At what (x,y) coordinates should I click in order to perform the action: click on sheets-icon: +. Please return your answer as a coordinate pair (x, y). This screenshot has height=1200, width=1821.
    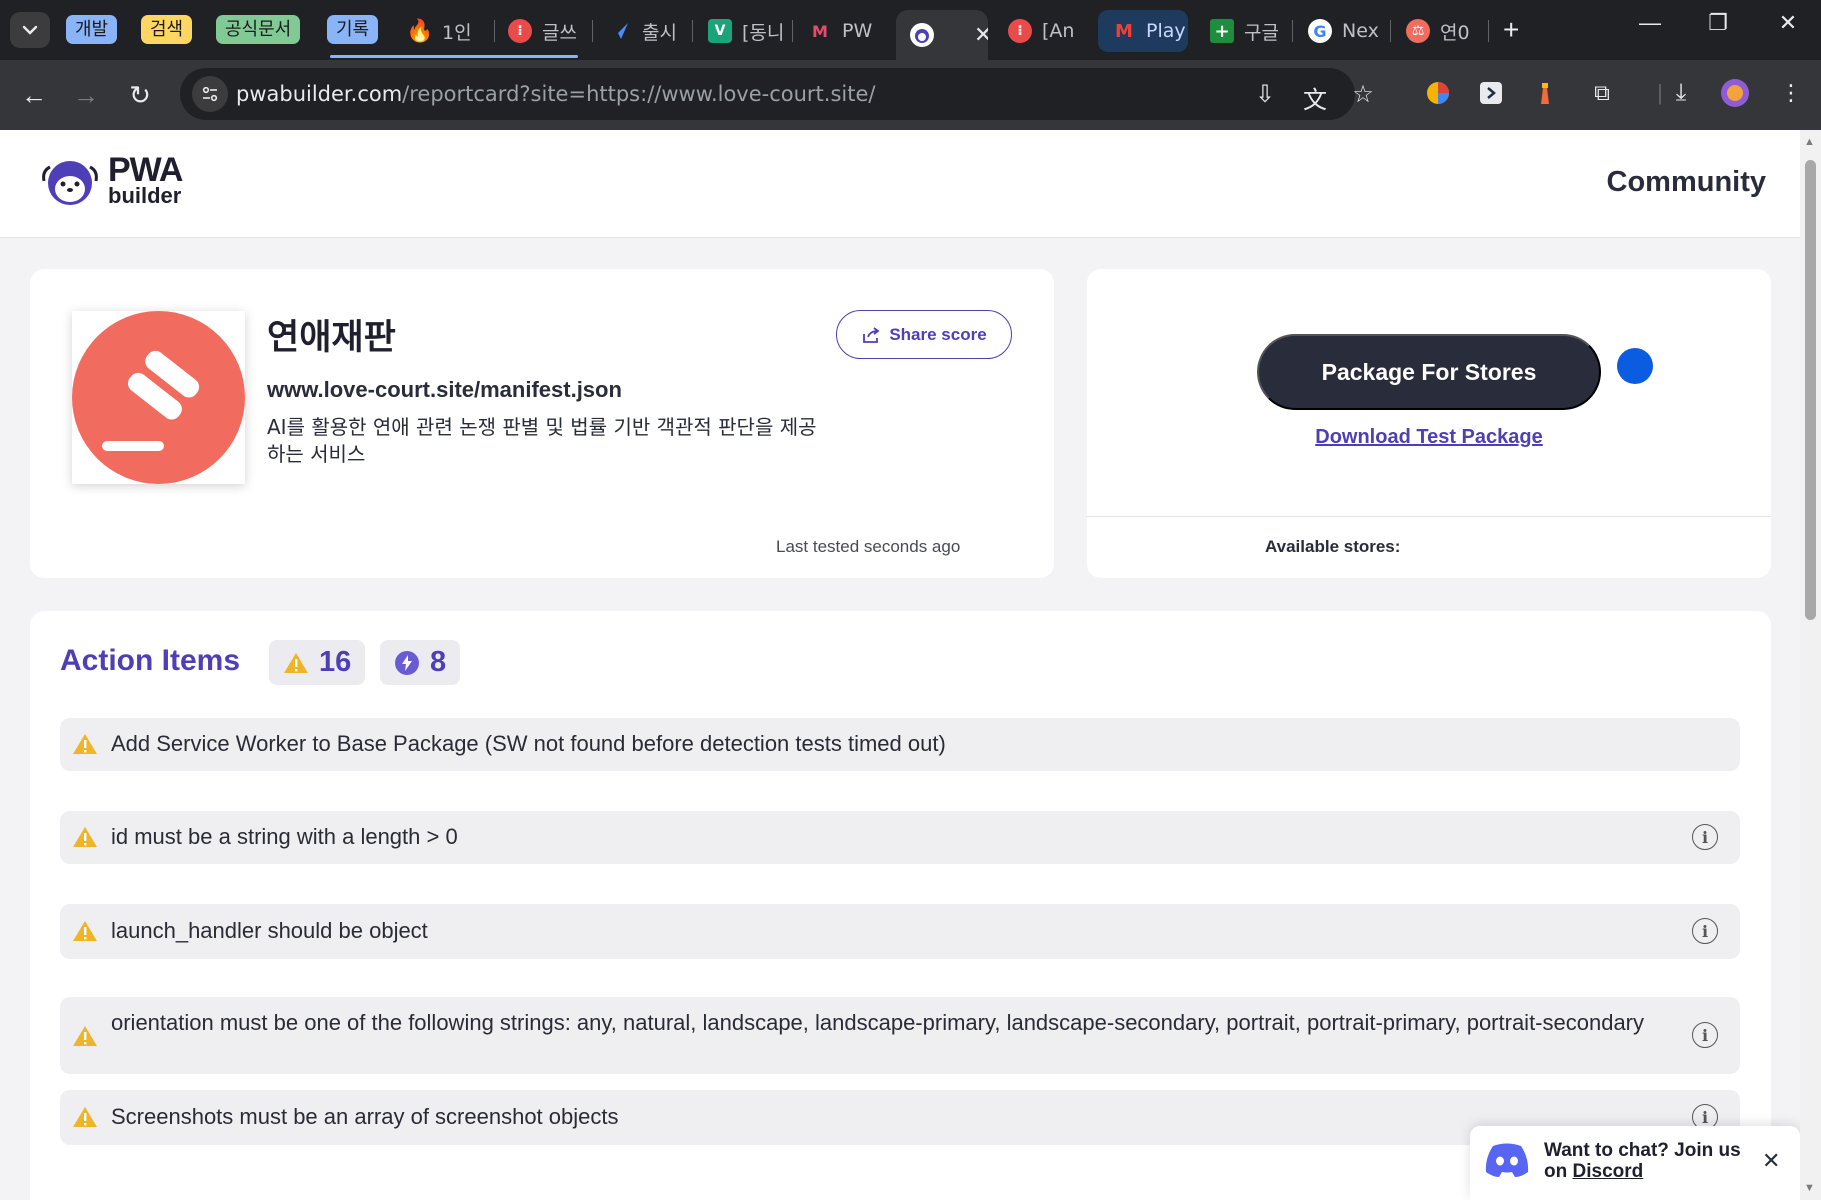
    Looking at the image, I should click on (1222, 31).